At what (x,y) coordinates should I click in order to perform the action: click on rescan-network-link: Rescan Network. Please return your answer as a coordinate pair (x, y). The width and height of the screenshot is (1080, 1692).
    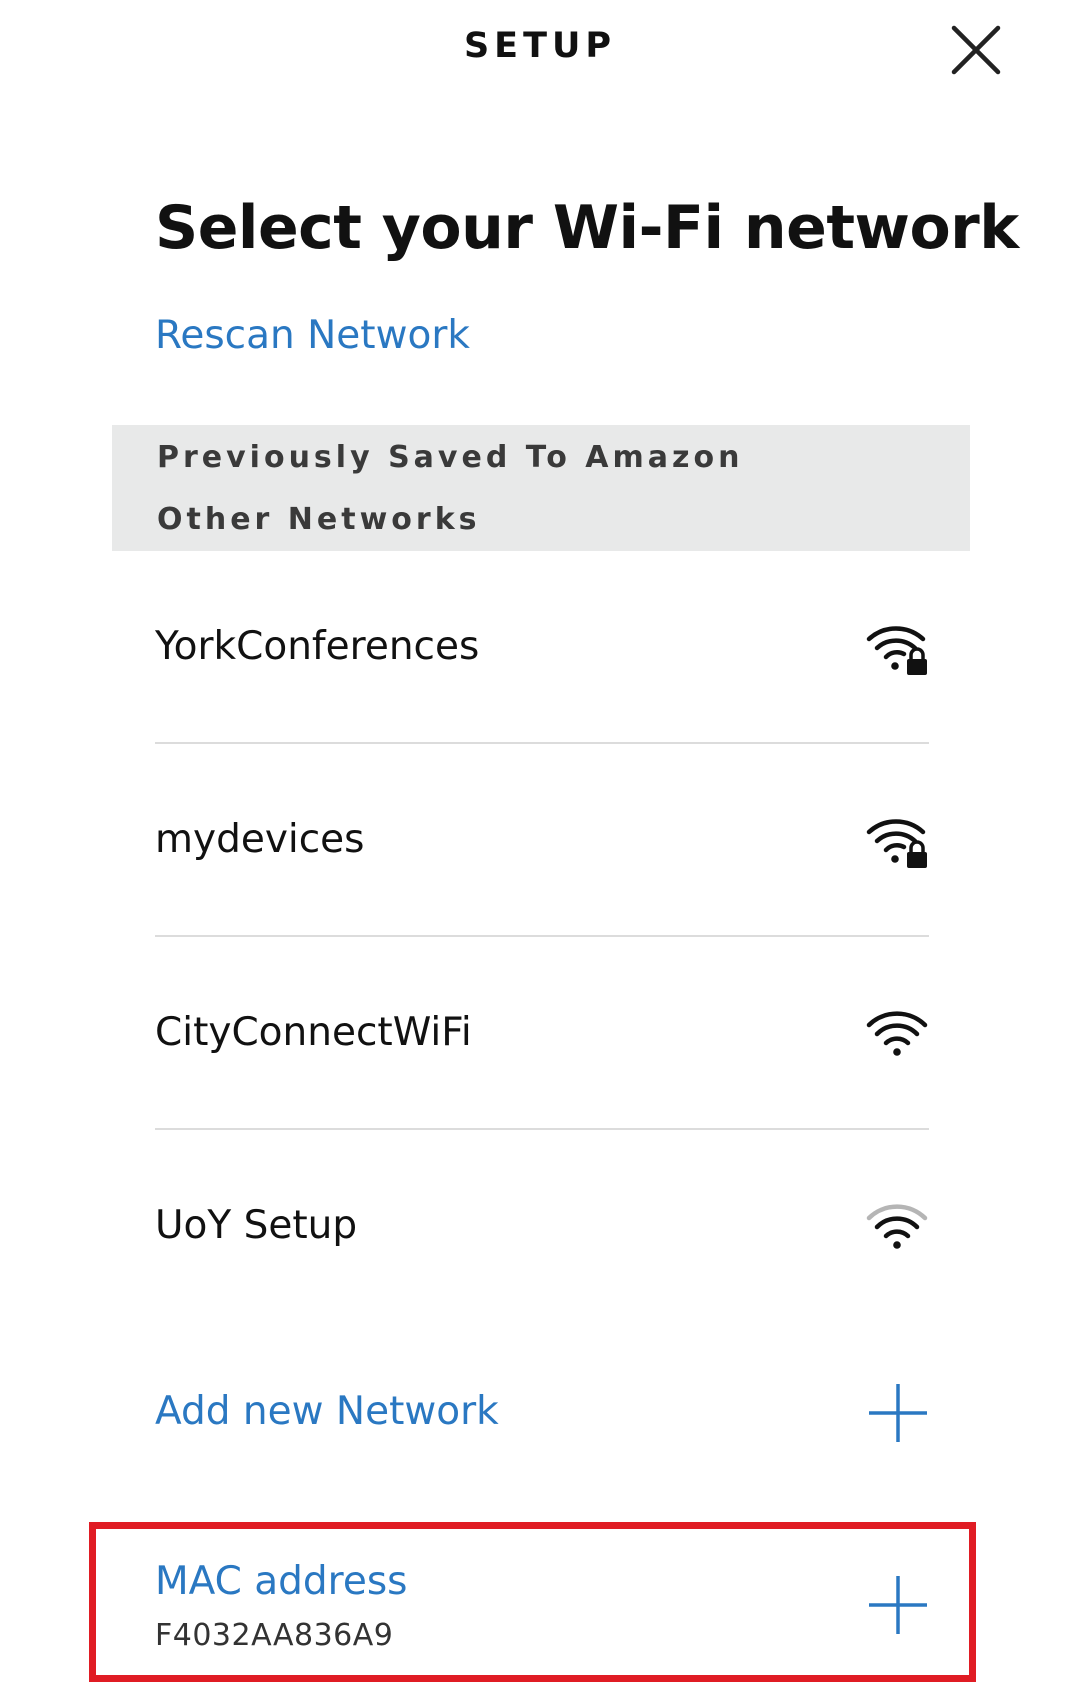
    Looking at the image, I should click on (312, 336).